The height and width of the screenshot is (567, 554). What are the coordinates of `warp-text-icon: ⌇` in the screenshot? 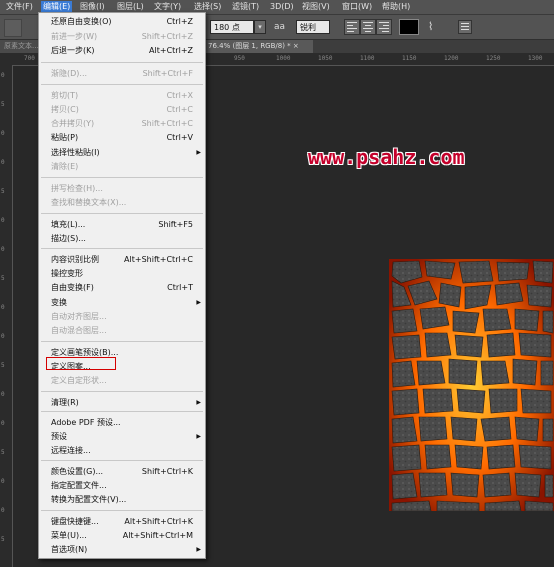 It's located at (430, 27).